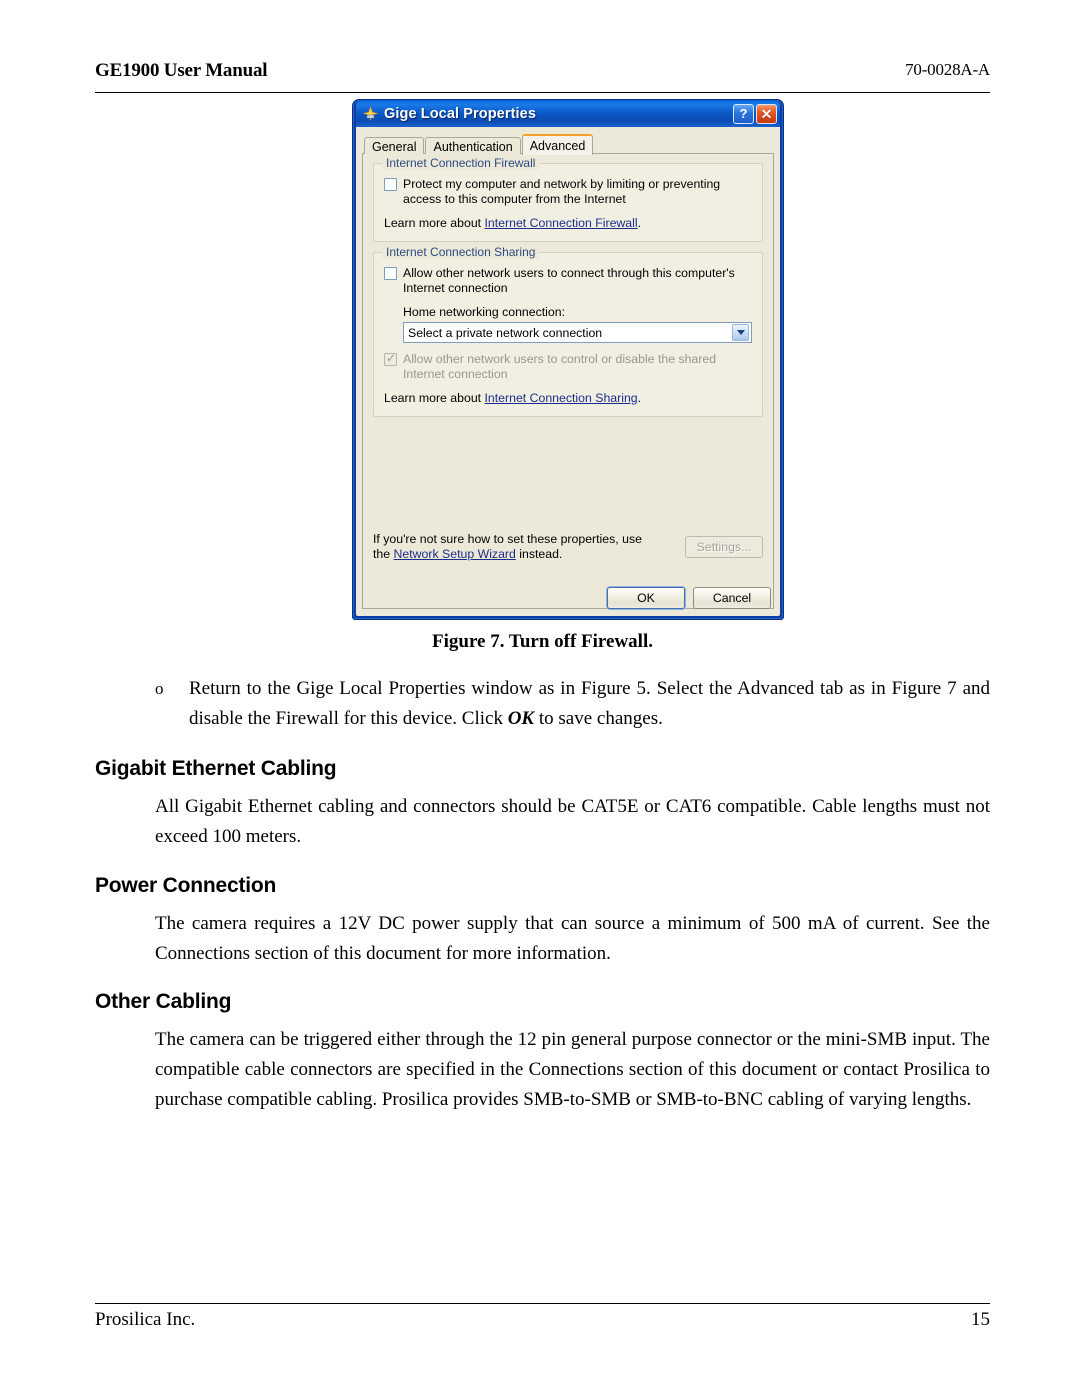  I want to click on chevron-down-icon, so click(740, 332).